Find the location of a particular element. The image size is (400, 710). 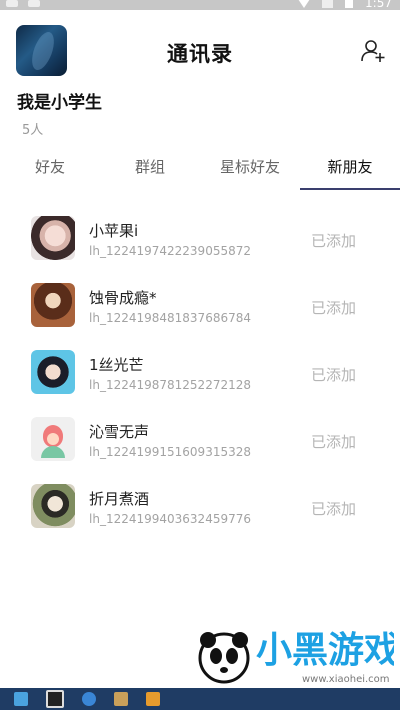

friend-name: 折月煮酒 is located at coordinates (119, 499).